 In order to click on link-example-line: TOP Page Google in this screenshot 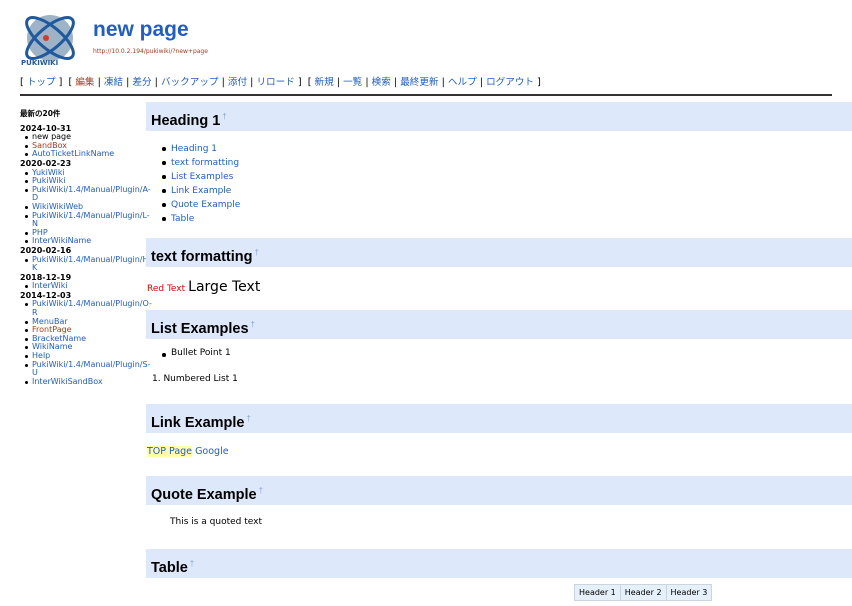, I will do `click(188, 451)`.